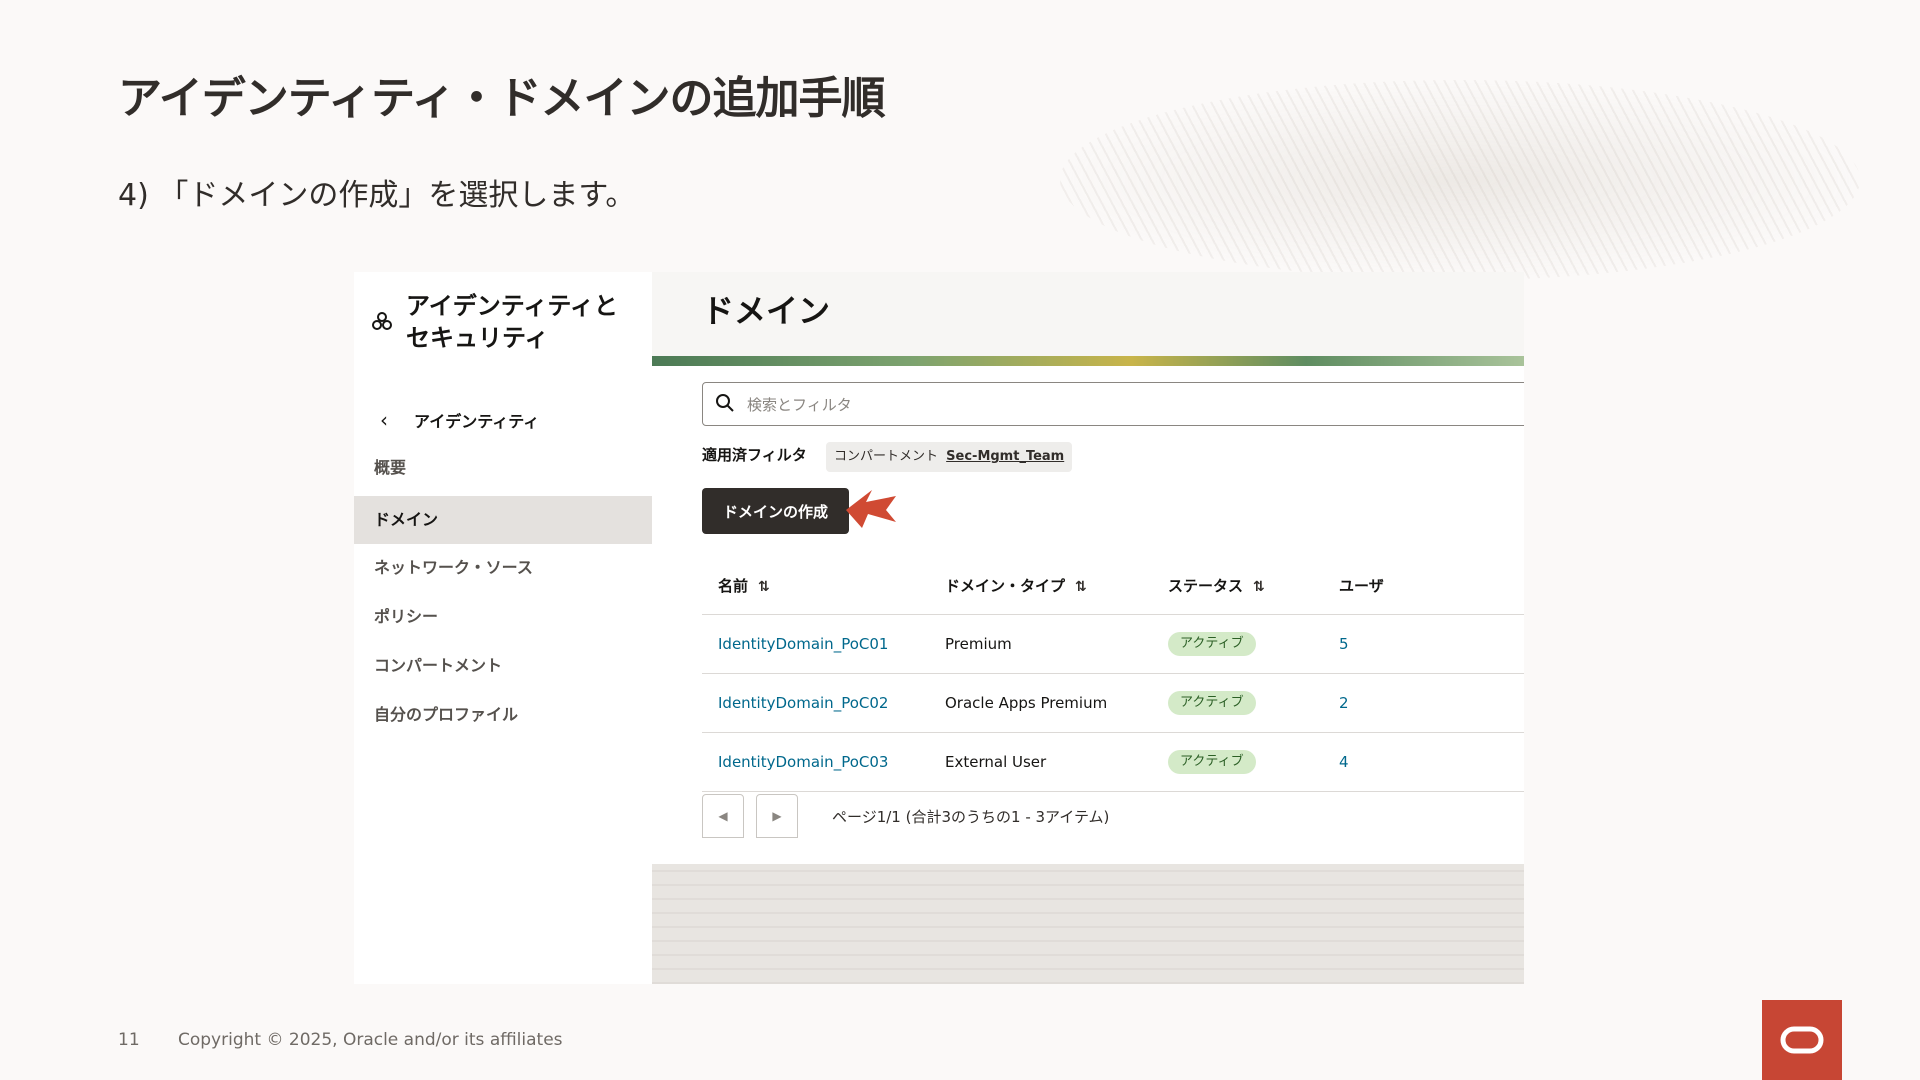 The height and width of the screenshot is (1080, 1920). What do you see at coordinates (477, 421) in the screenshot?
I see `sidebar-back-label: アイデンティティ` at bounding box center [477, 421].